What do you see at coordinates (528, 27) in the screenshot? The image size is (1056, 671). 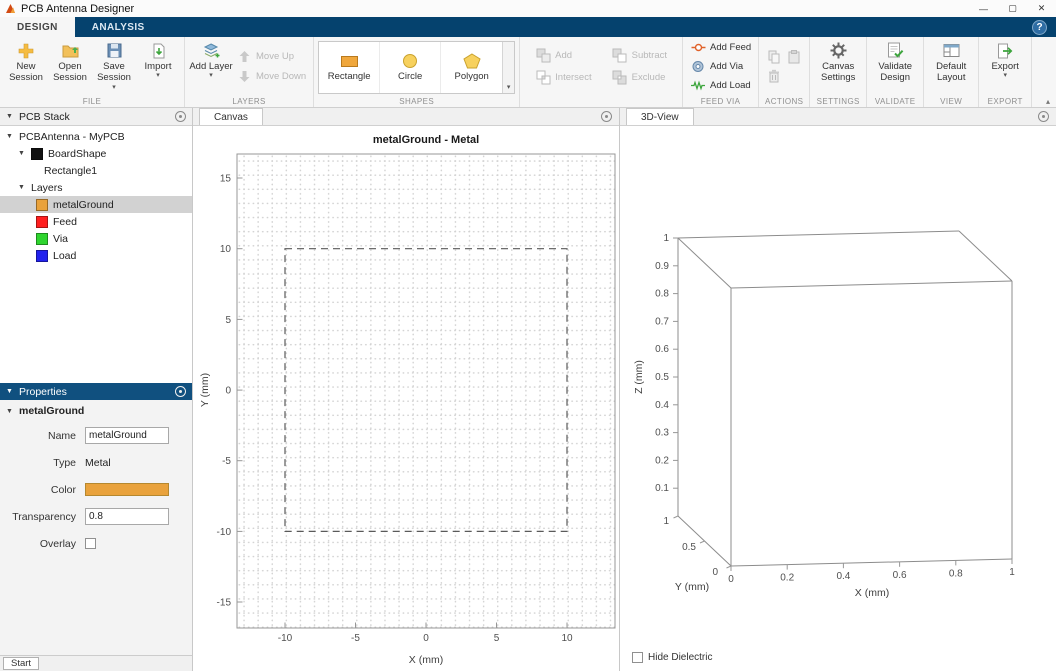 I see `ribbon-tabbar: DESIGN ANALYSIS ?` at bounding box center [528, 27].